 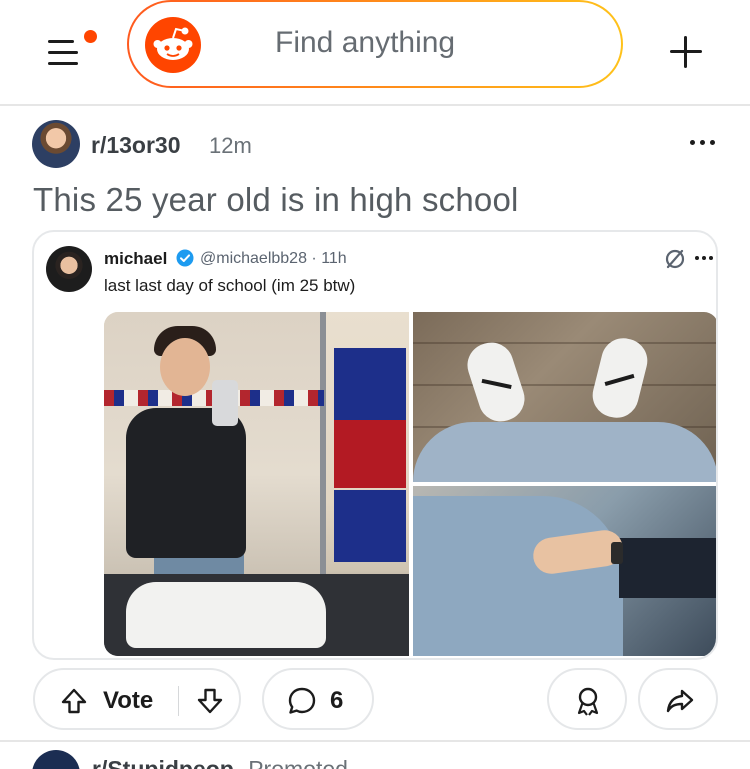 I want to click on create-post-button, so click(x=686, y=52).